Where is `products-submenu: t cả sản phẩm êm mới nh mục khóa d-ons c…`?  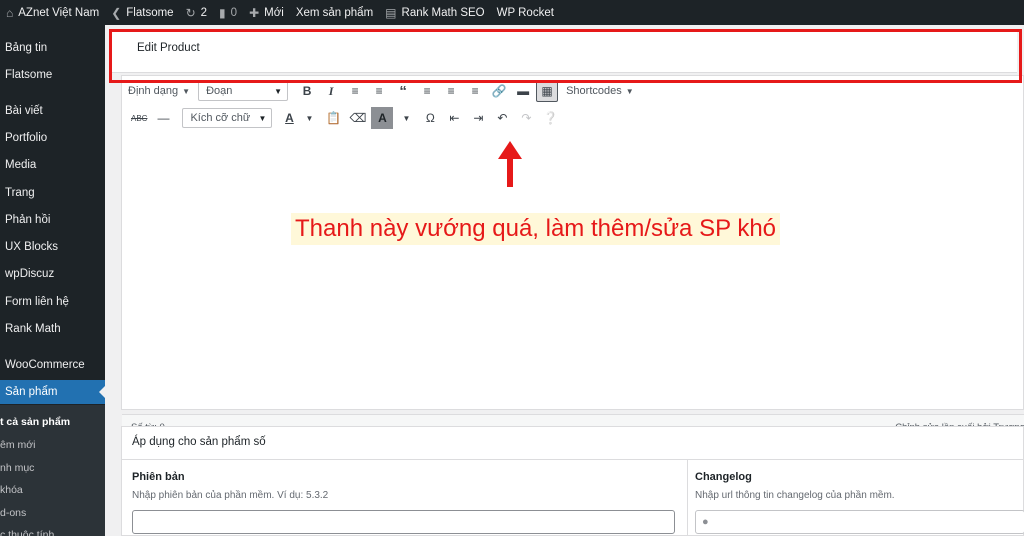
products-submenu: t cả sản phẩm êm mới nh mục khóa d-ons c… is located at coordinates (52, 470).